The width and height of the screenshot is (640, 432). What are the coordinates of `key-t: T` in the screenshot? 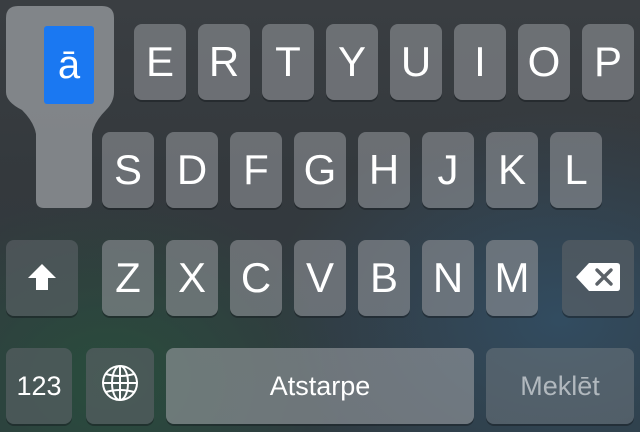 It's located at (288, 62).